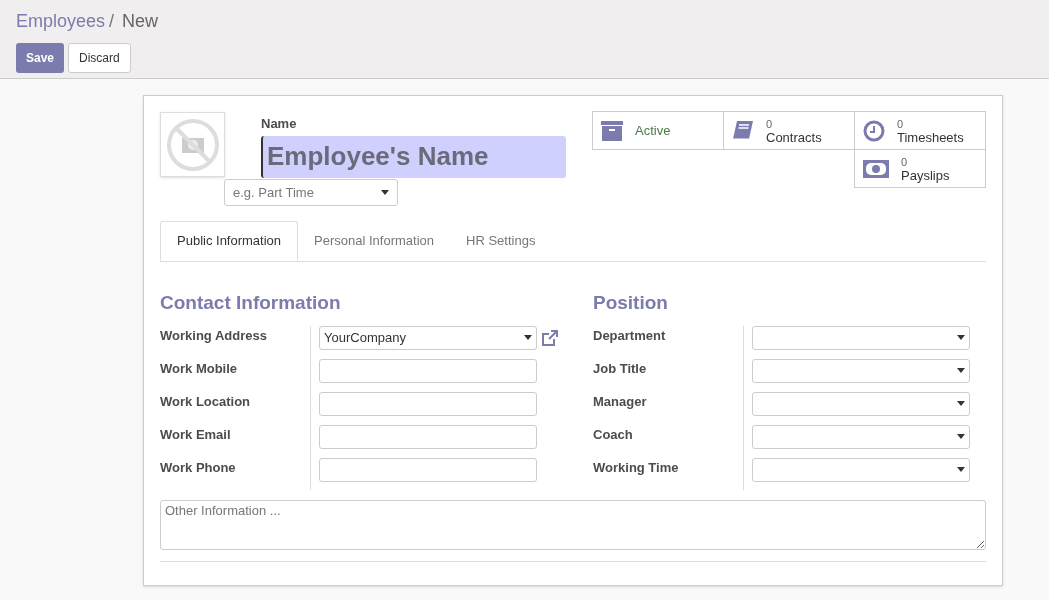 Image resolution: width=1049 pixels, height=600 pixels. Describe the element at coordinates (199, 368) in the screenshot. I see `field-label: Work Mobile` at that location.